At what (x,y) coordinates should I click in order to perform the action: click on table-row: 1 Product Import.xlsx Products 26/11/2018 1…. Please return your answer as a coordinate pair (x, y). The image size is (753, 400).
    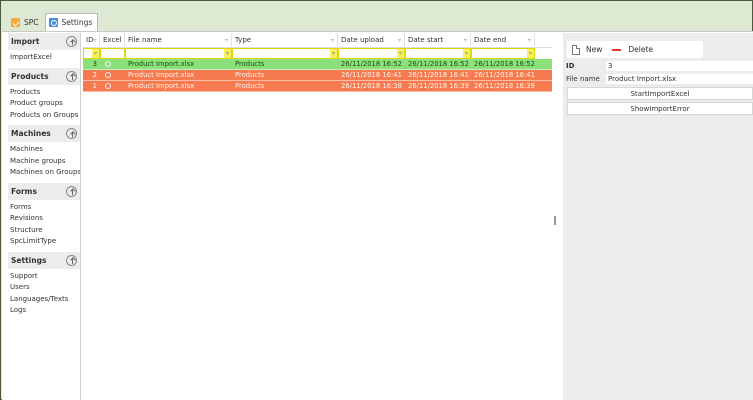
    Looking at the image, I should click on (317, 86).